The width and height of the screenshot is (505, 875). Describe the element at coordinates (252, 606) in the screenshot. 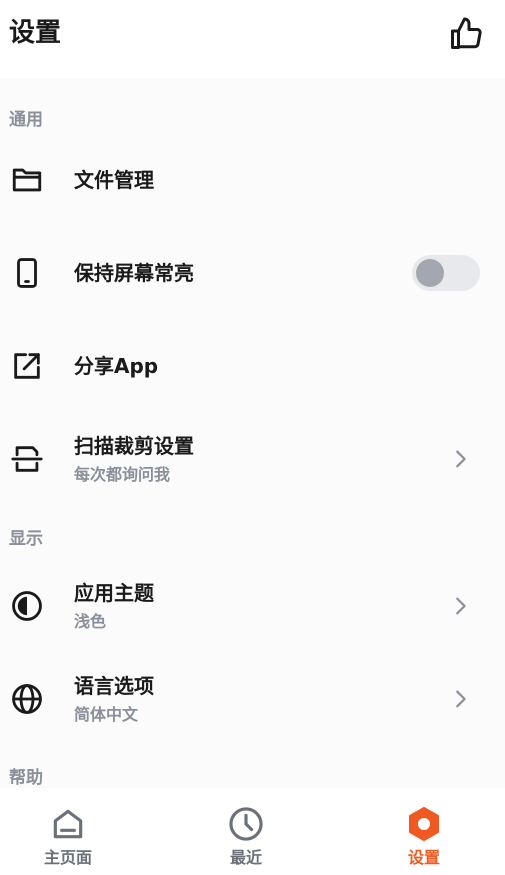

I see `settings-item-theme: 应用主题 浅色` at that location.